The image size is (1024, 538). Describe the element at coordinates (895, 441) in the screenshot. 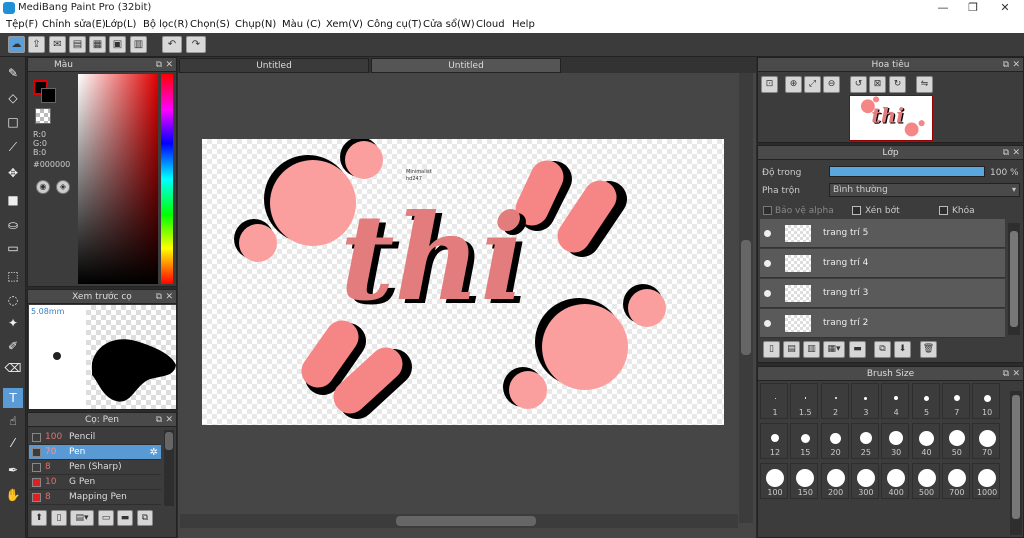

I see `brush-size-option-30: 30` at that location.